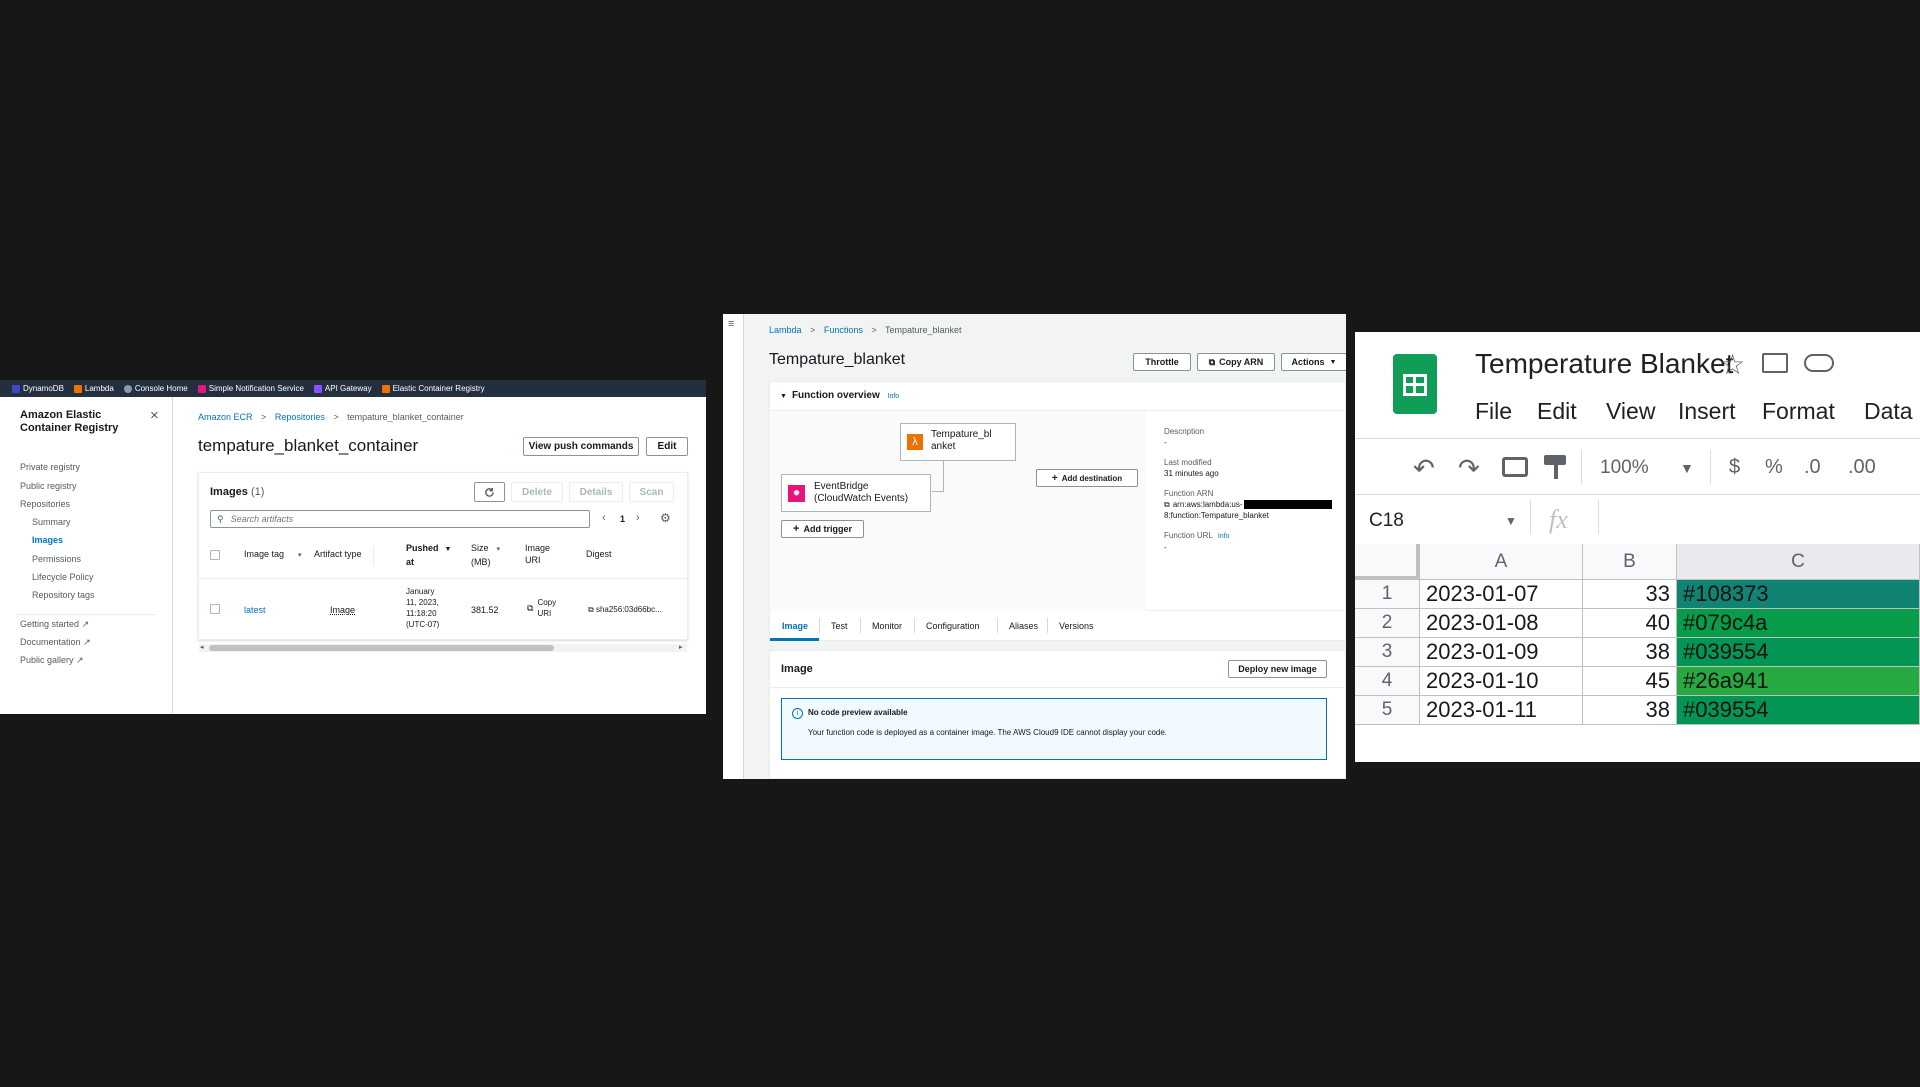 This screenshot has height=1087, width=1920. What do you see at coordinates (1387, 594) in the screenshot?
I see `row-header: 1` at bounding box center [1387, 594].